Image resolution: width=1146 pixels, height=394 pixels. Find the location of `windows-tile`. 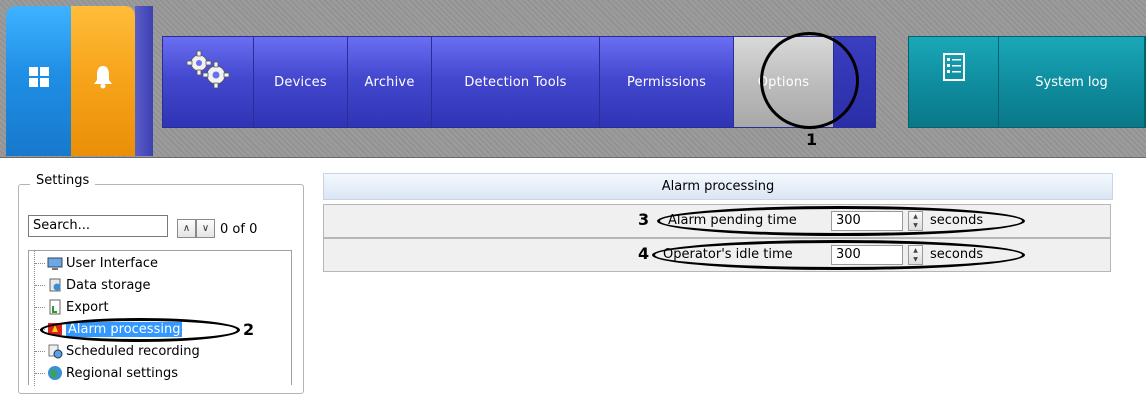

windows-tile is located at coordinates (38, 81).